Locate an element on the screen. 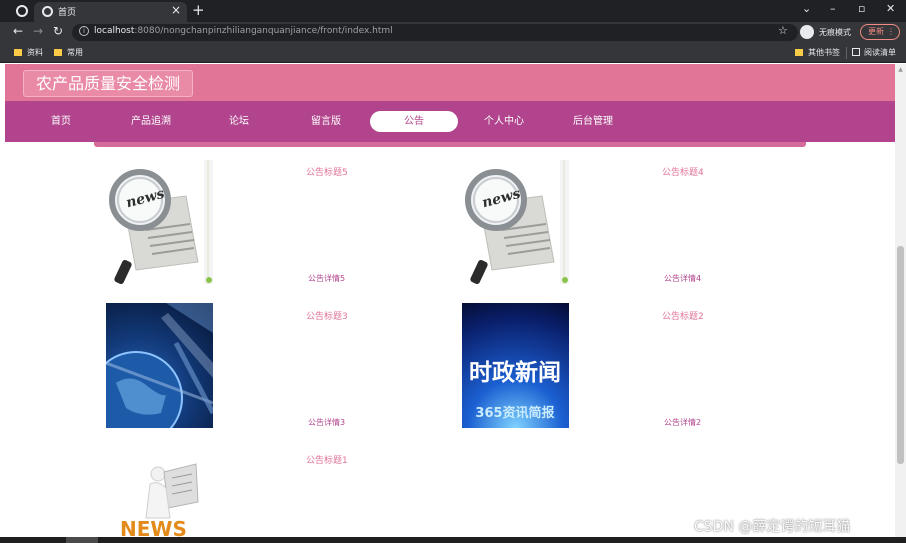  notice-title: 公告标题4 is located at coordinates (683, 171).